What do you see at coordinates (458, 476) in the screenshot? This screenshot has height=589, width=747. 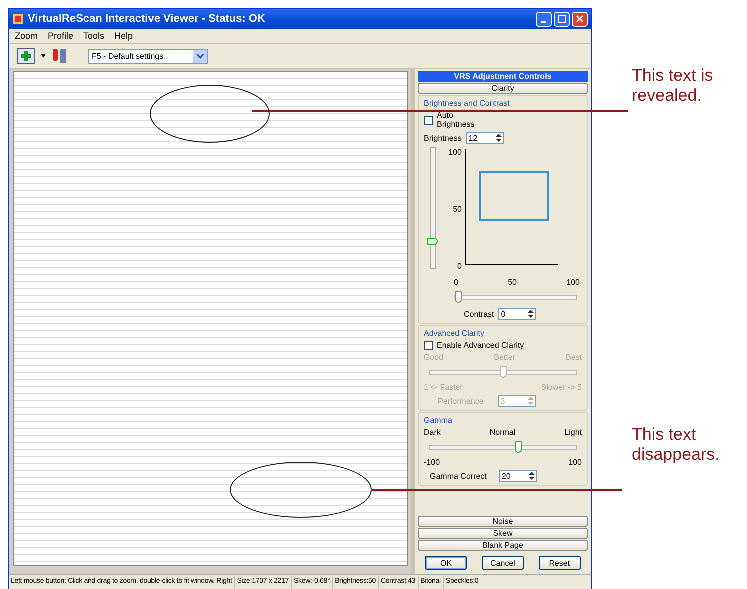 I see `field-label: Gamma Correct` at bounding box center [458, 476].